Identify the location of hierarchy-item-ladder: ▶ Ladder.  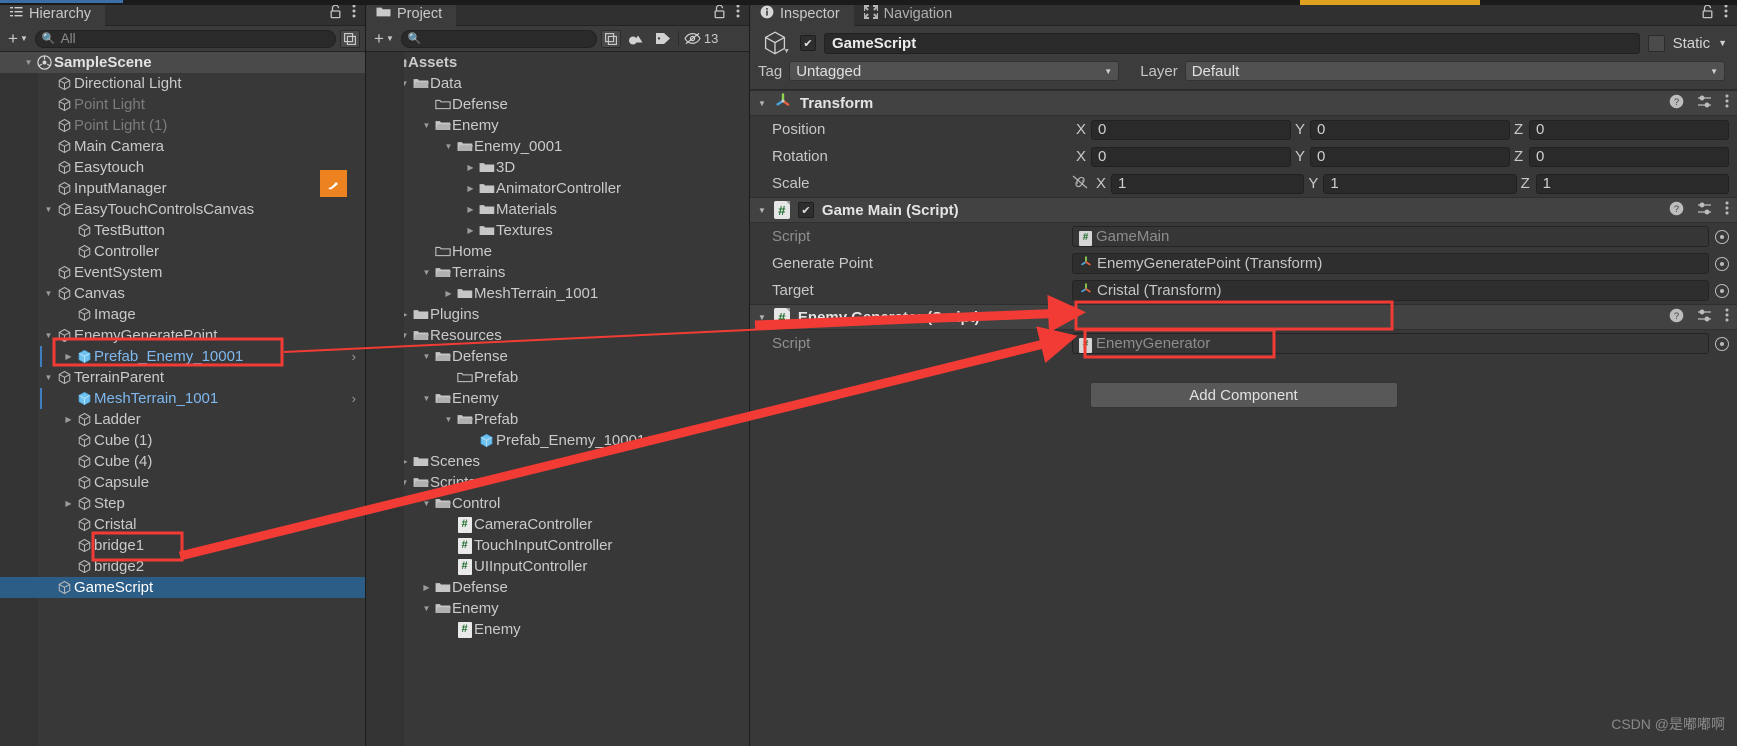
(182, 419).